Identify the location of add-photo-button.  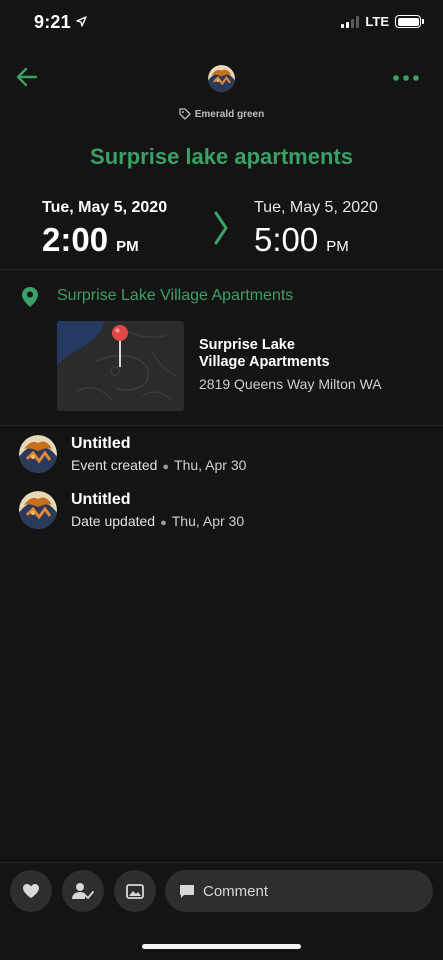
(135, 891).